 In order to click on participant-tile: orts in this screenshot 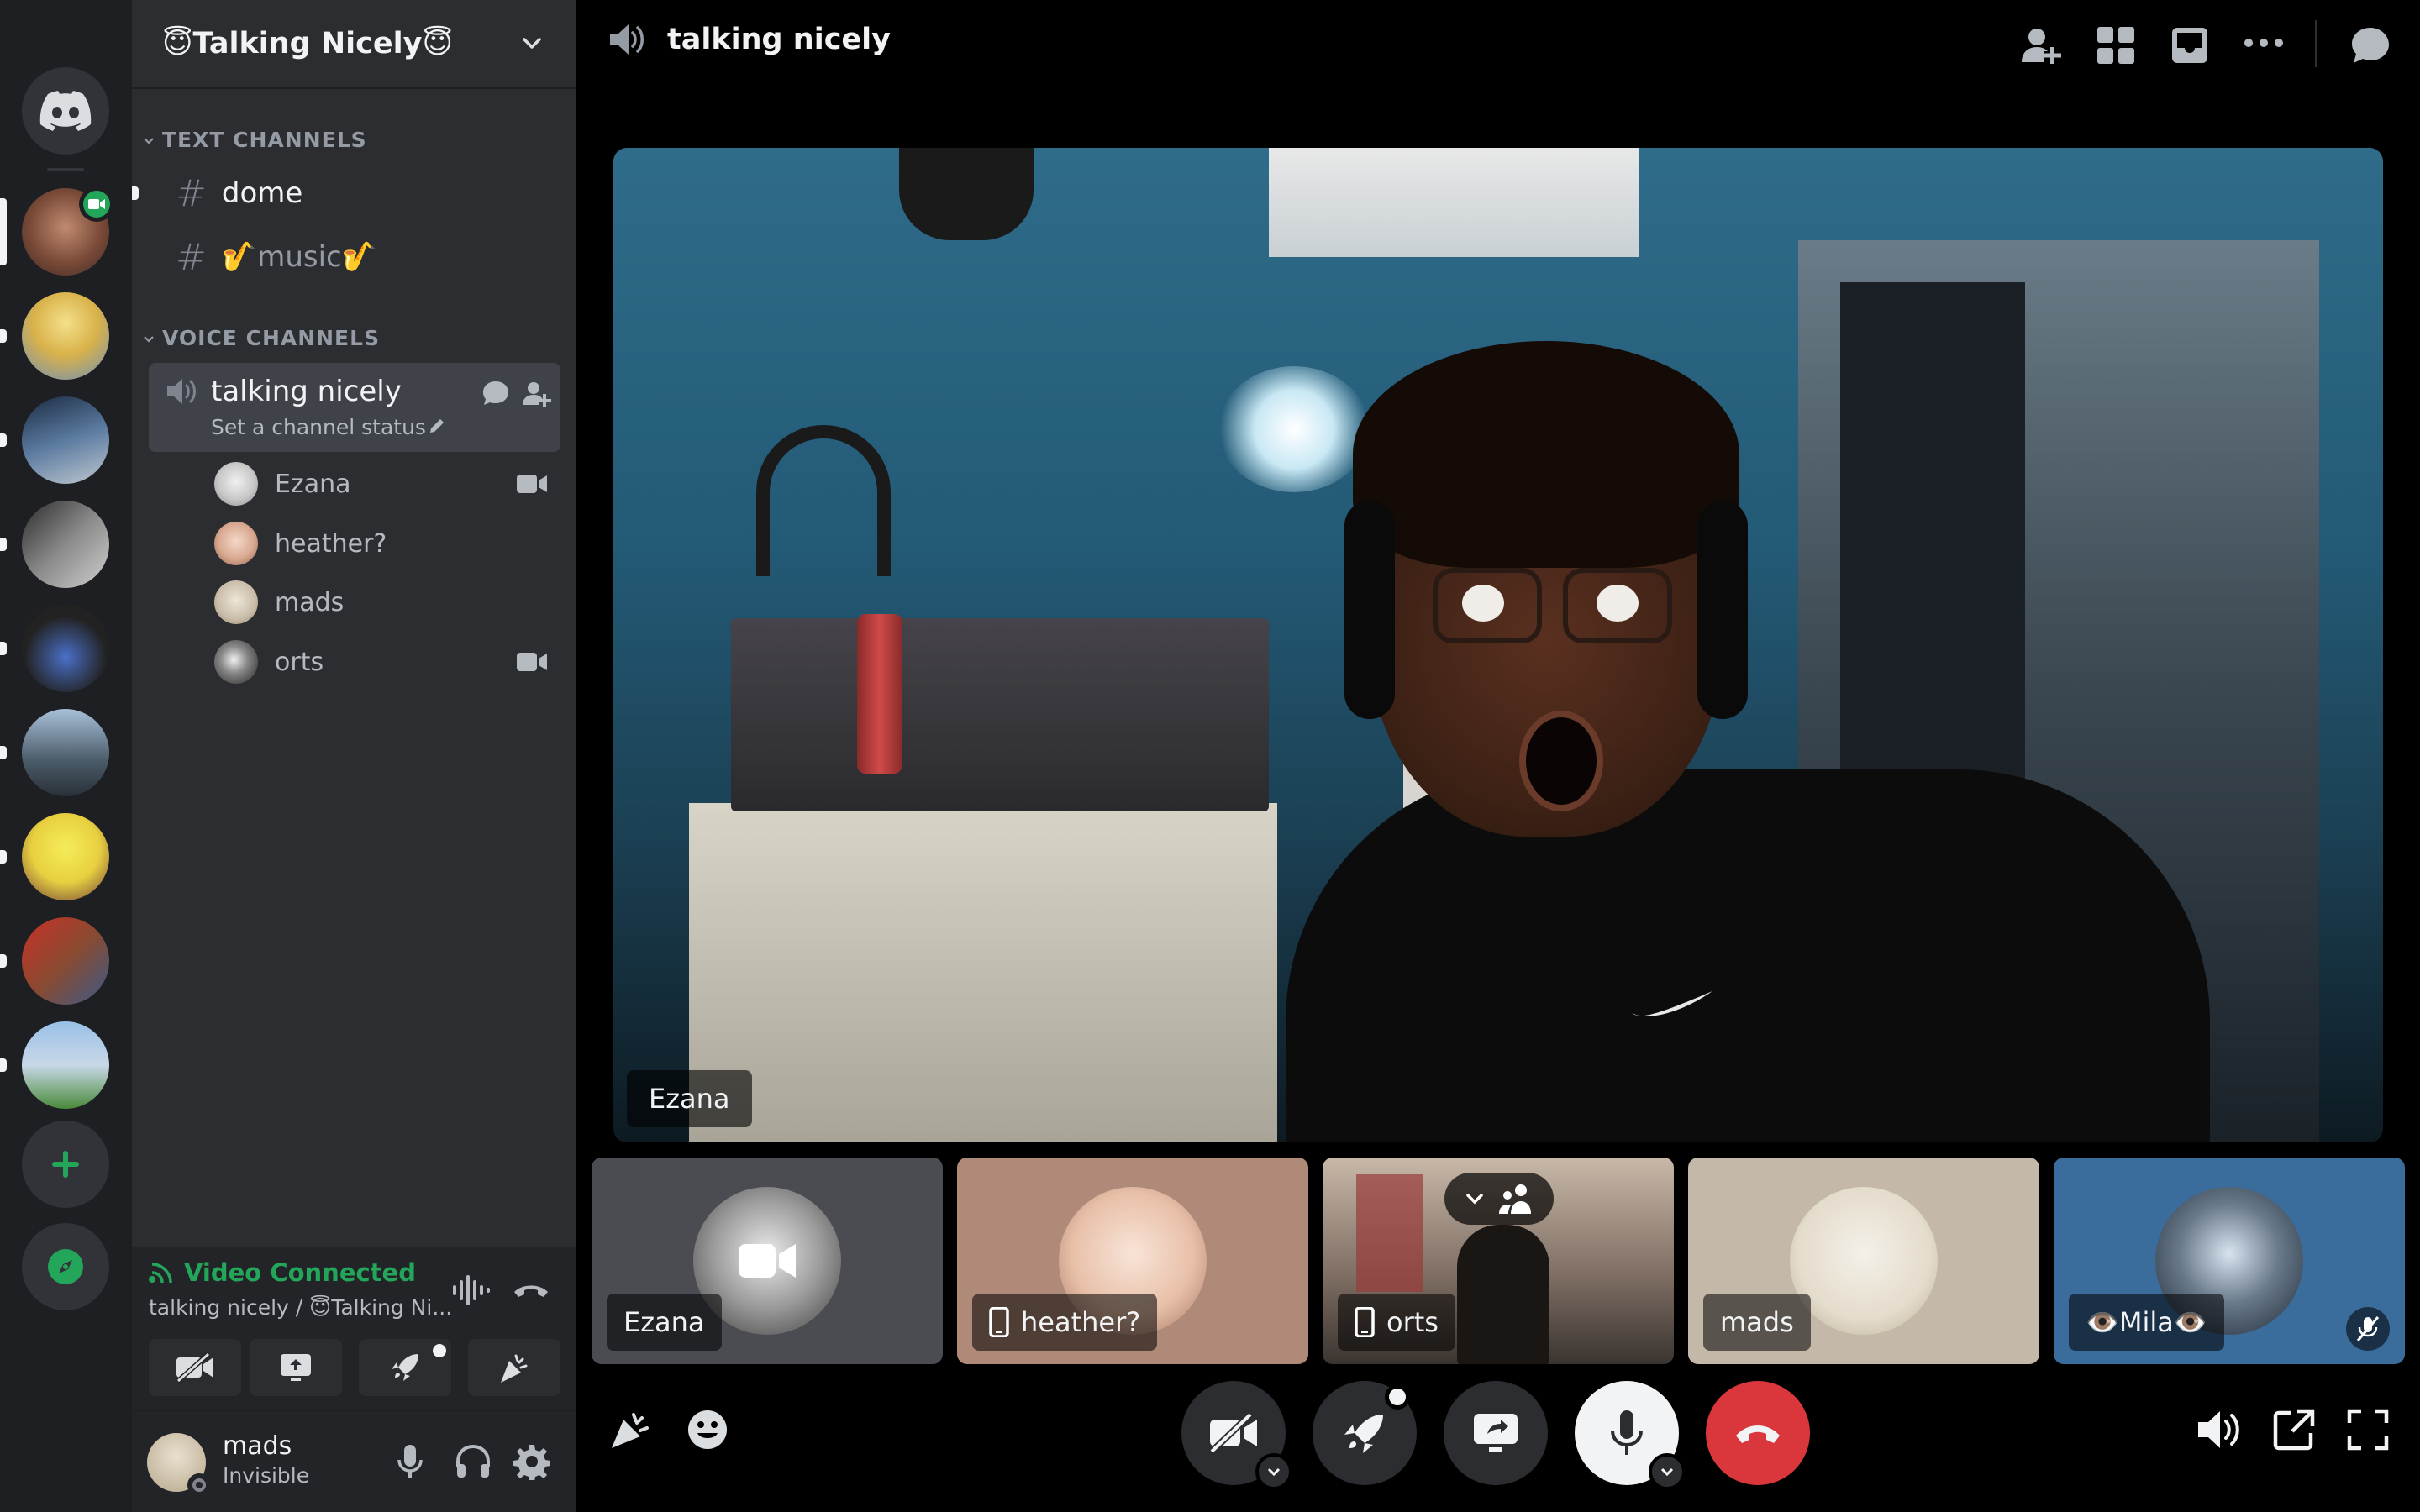, I will do `click(1498, 1261)`.